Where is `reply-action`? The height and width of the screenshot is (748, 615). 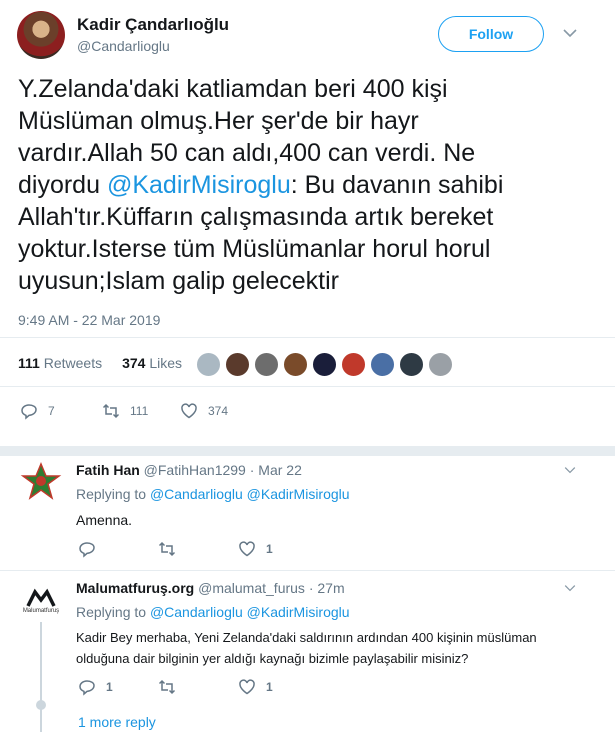 reply-action is located at coordinates (87, 549).